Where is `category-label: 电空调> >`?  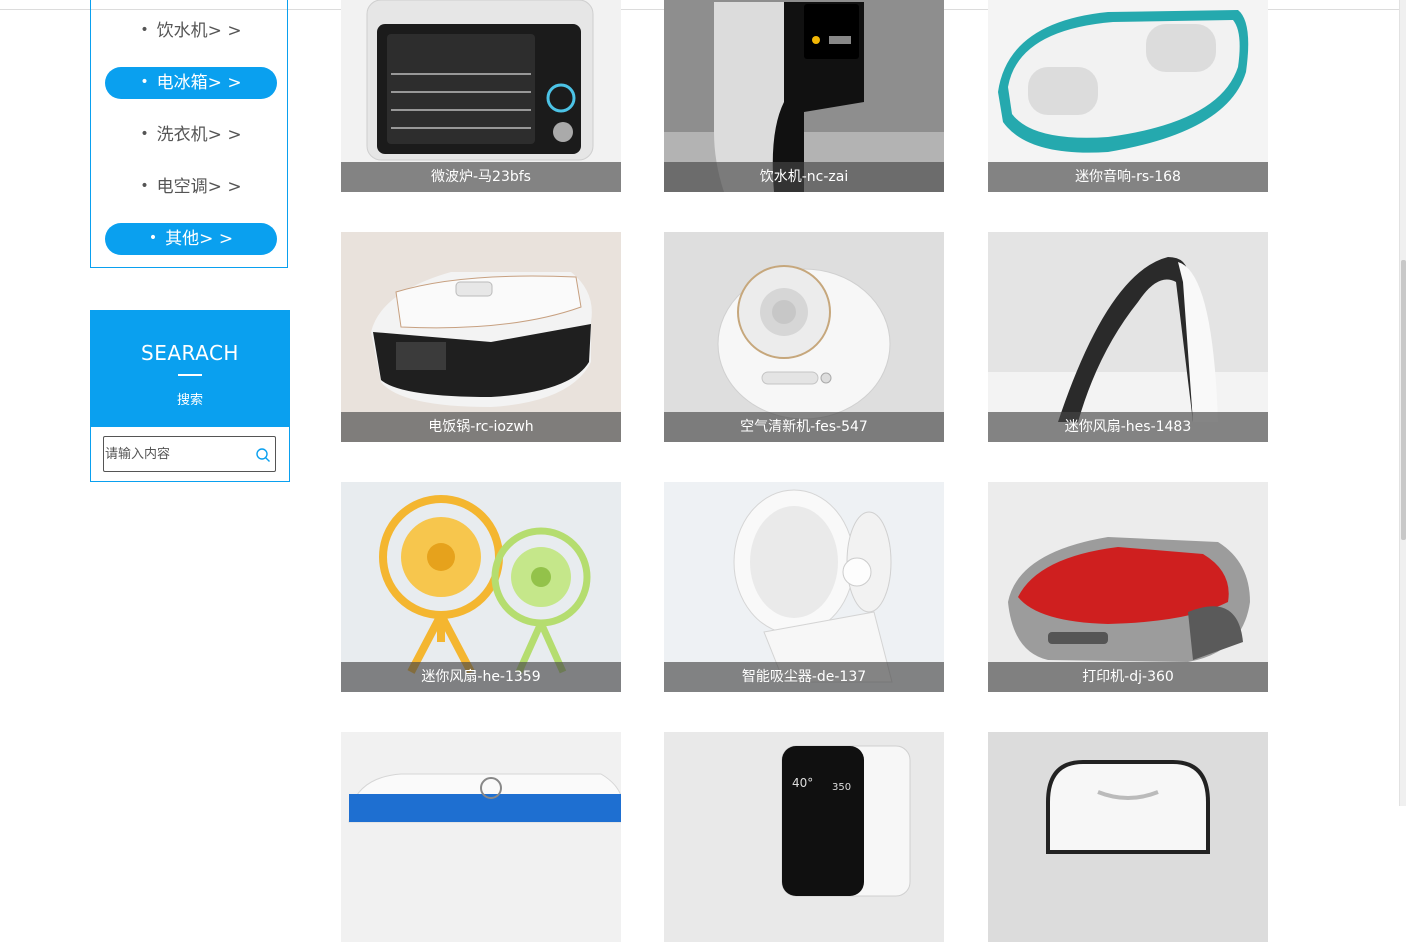 category-label: 电空调> > is located at coordinates (199, 187).